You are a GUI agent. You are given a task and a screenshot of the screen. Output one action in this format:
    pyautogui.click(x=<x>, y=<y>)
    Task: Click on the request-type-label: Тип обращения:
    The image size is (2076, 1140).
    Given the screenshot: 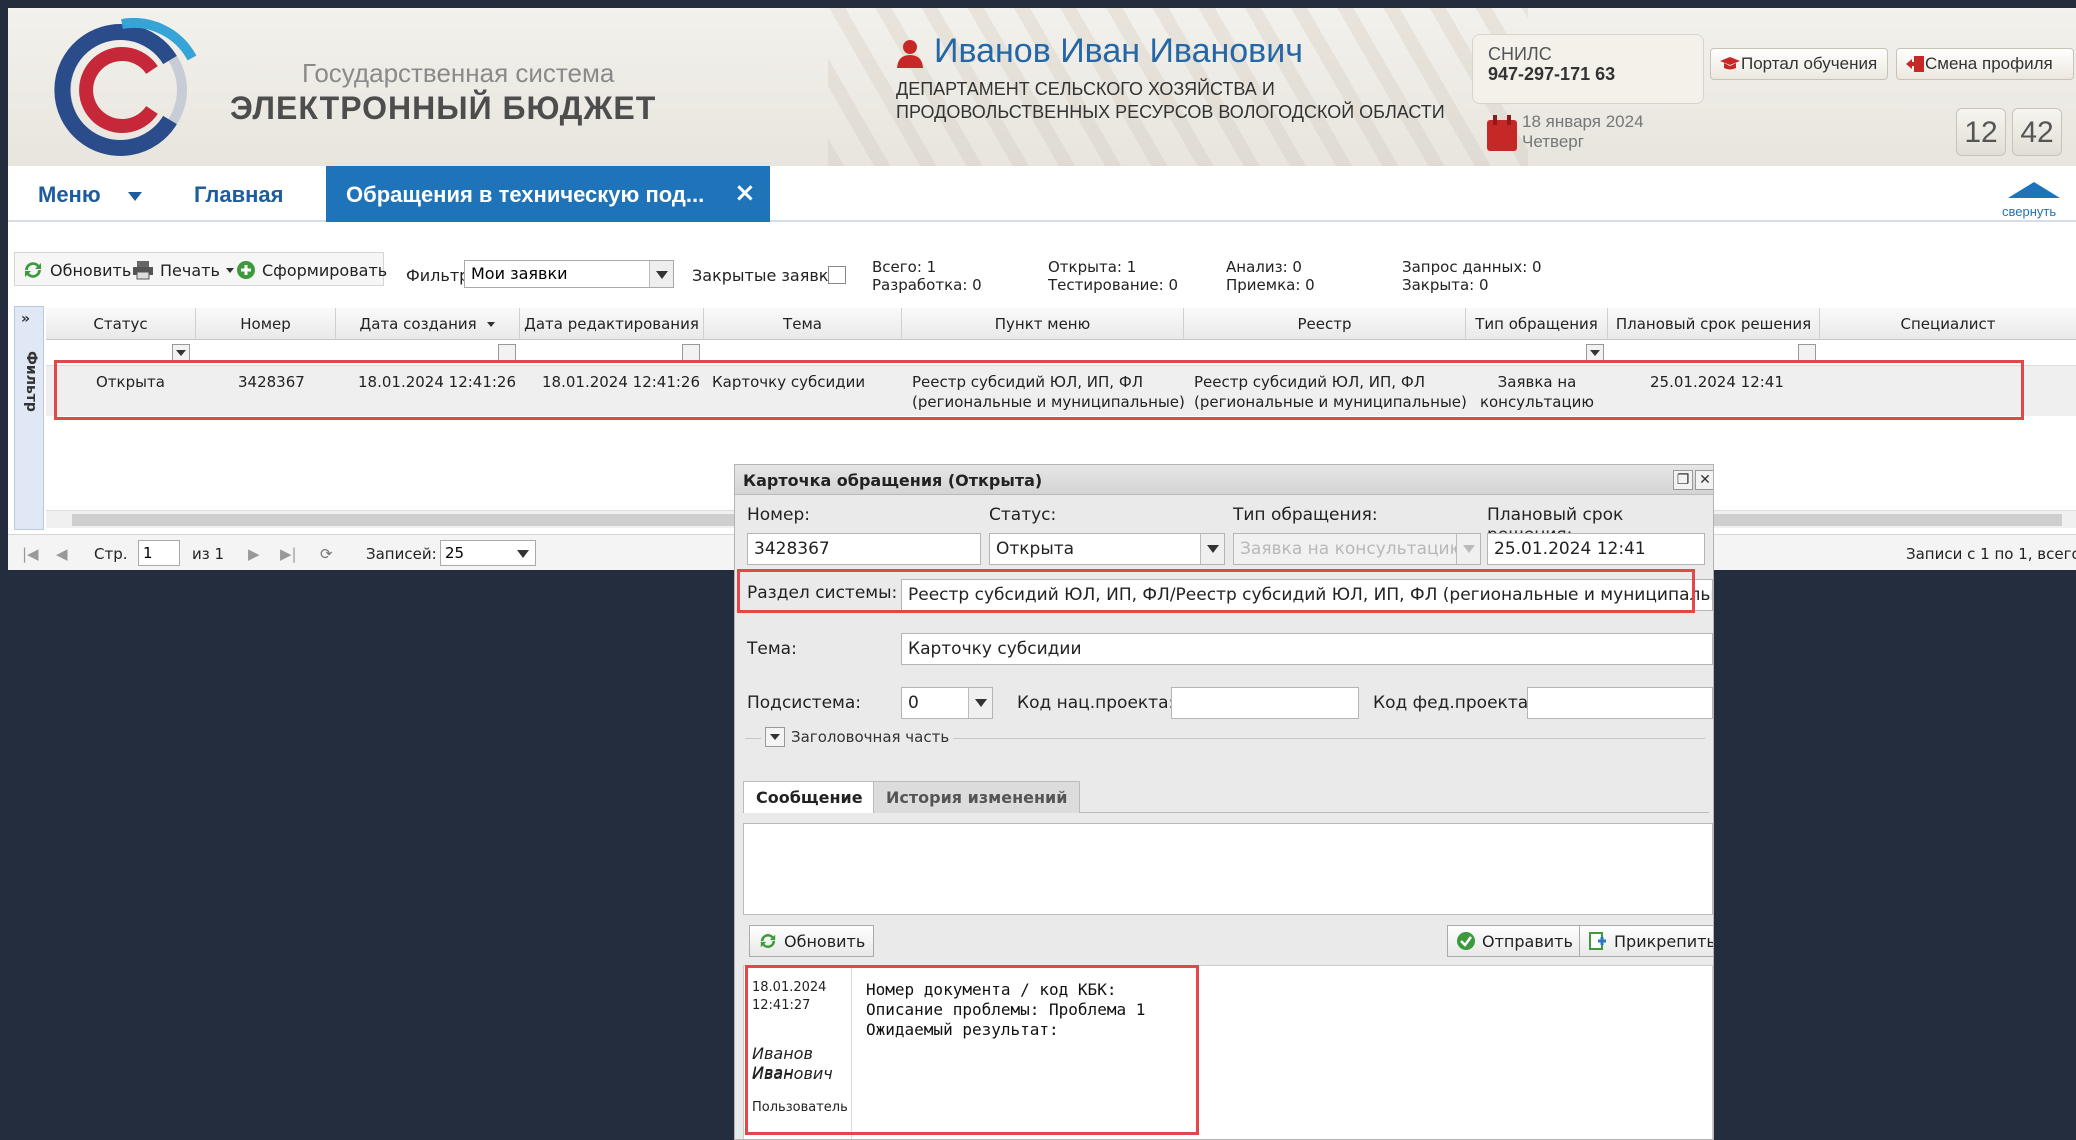 What is the action you would take?
    pyautogui.click(x=1305, y=515)
    